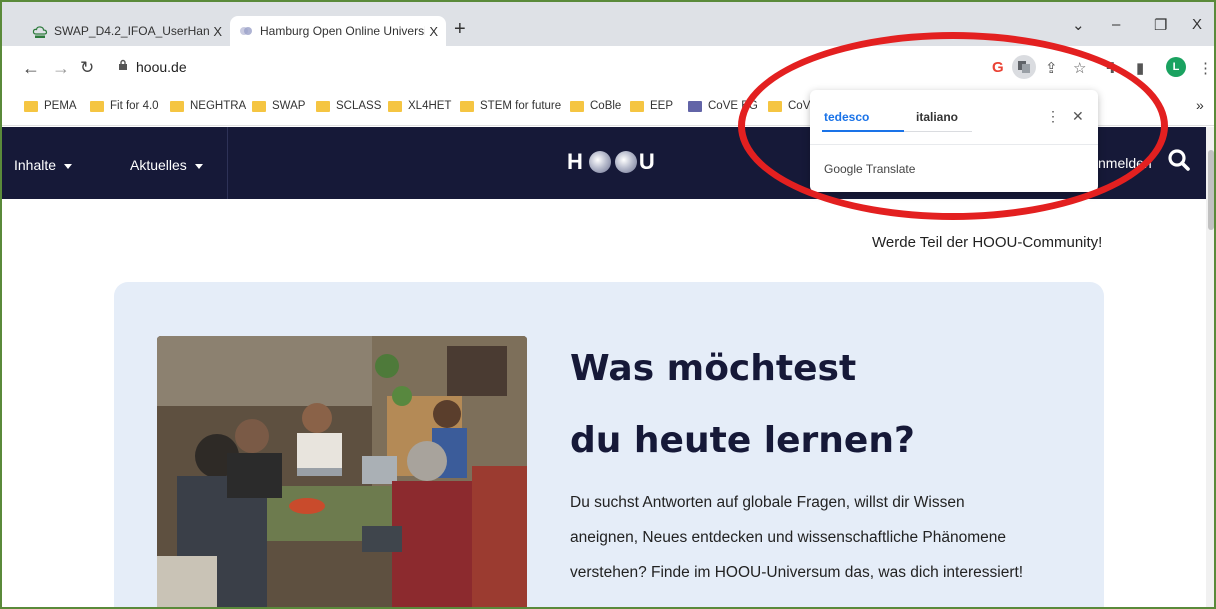 The image size is (1216, 609). Describe the element at coordinates (124, 106) in the screenshot. I see `bookmark-item: Fit for 4.0` at that location.